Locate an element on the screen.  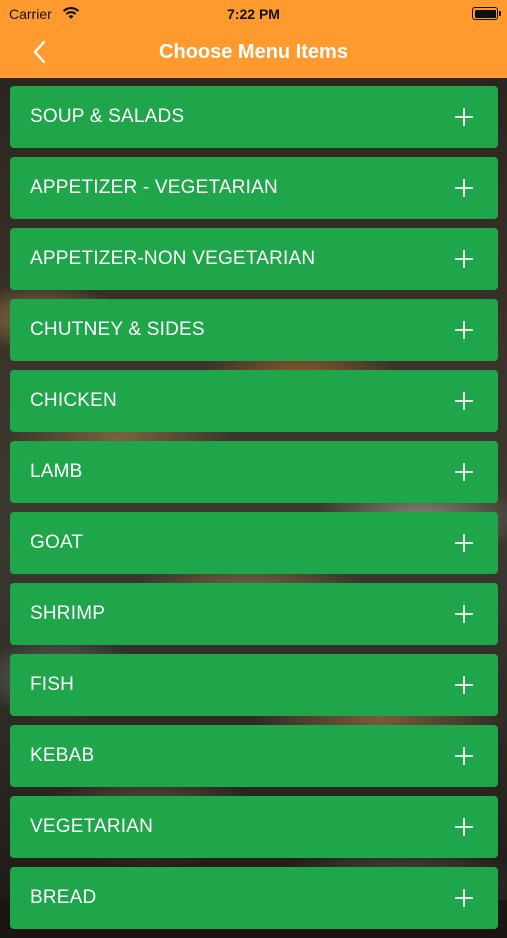
menu-category-label: KEBAB is located at coordinates (62, 755).